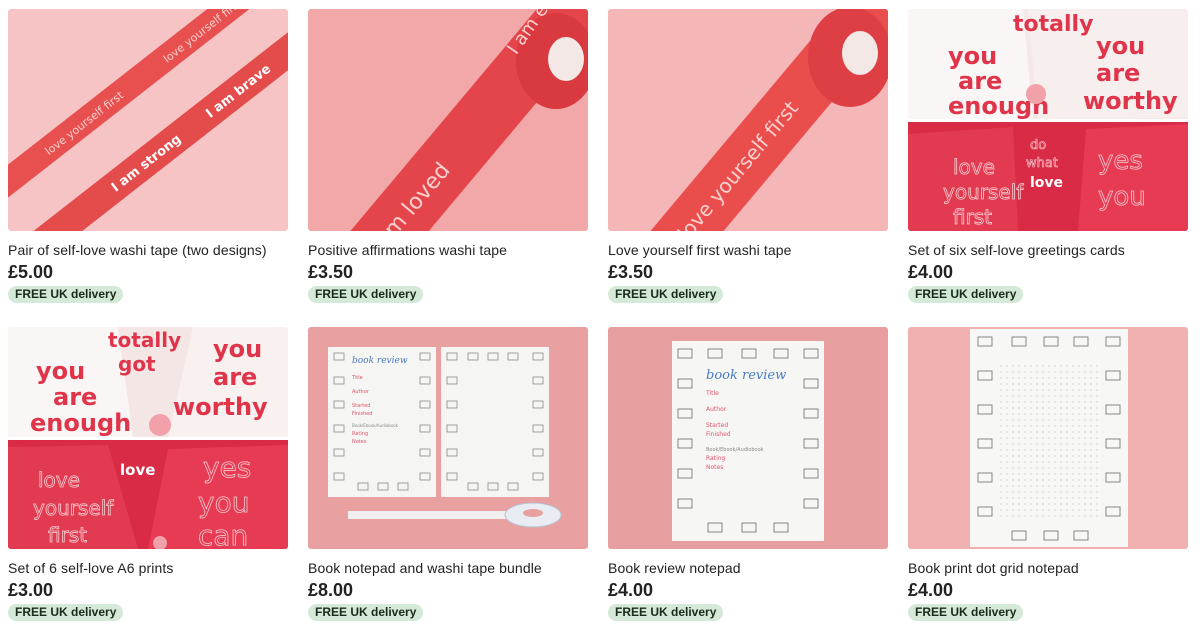  I want to click on card-text: enough, so click(80, 423).